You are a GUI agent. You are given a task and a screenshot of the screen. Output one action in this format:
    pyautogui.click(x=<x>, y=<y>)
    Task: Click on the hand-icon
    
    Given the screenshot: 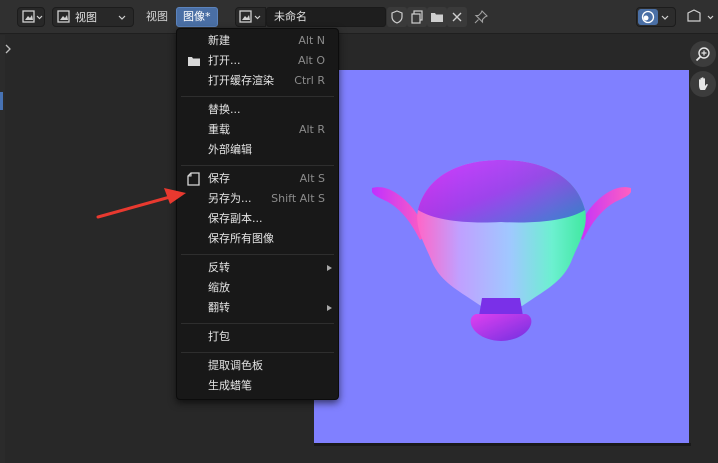 What is the action you would take?
    pyautogui.click(x=703, y=83)
    